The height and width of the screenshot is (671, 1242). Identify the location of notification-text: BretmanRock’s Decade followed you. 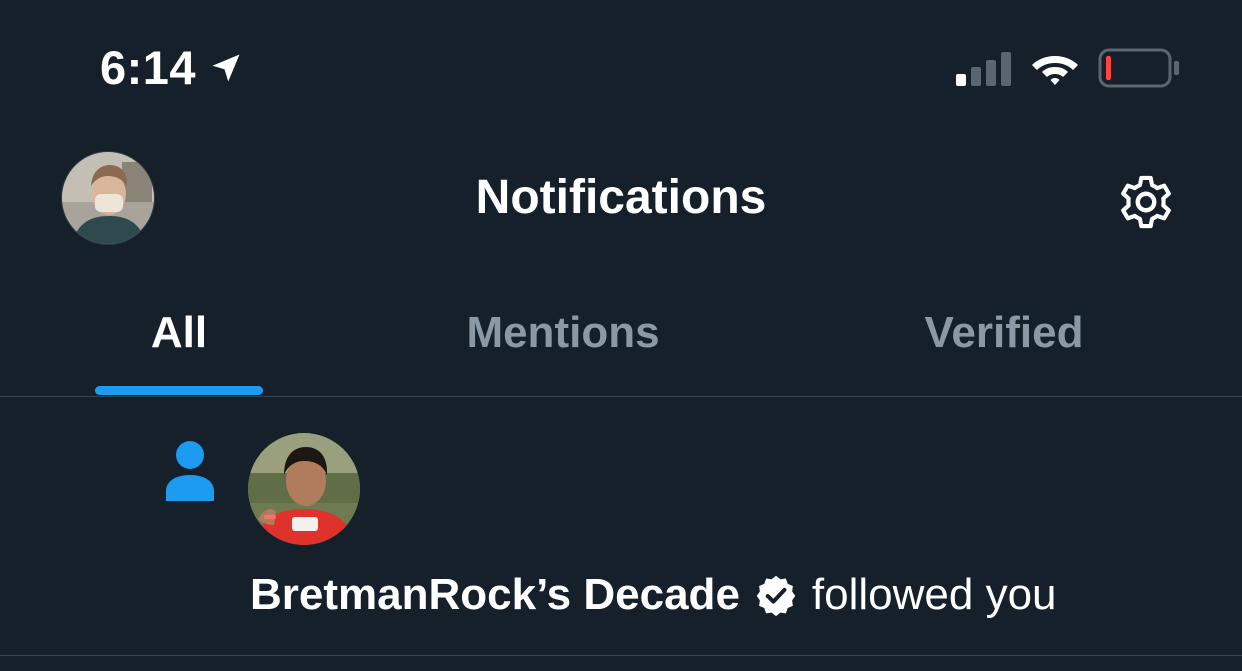
(653, 595).